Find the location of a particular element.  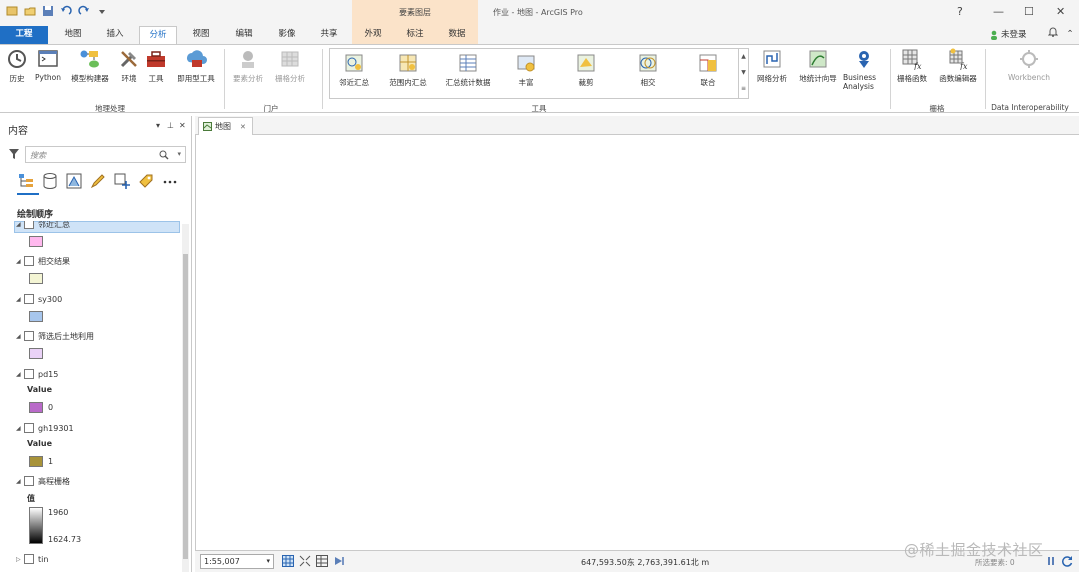

table-view-icon is located at coordinates (322, 561).